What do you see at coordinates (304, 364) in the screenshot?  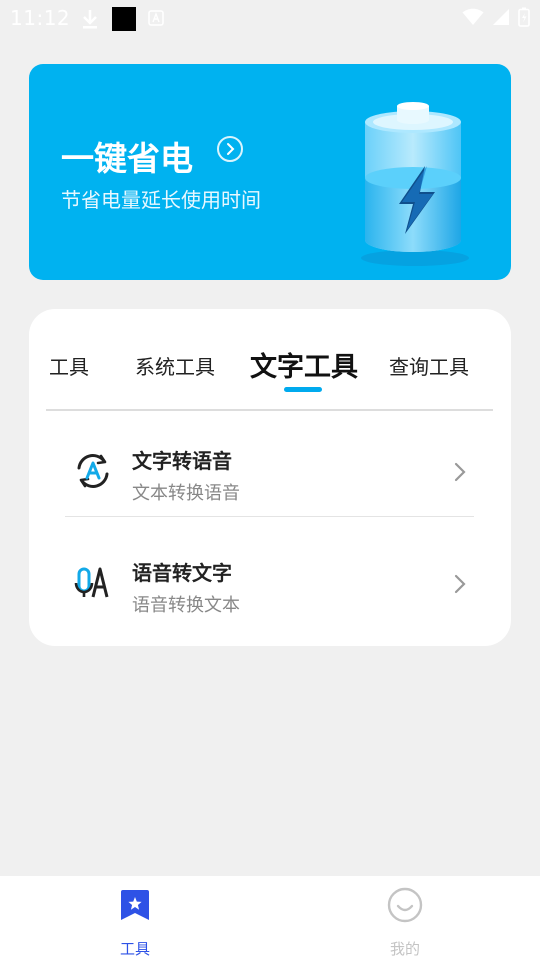 I see `tab-text-tools: 文字工具` at bounding box center [304, 364].